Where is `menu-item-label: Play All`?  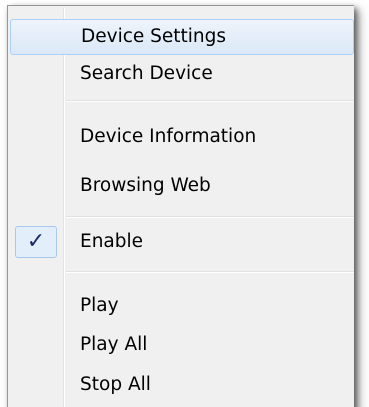 menu-item-label: Play All is located at coordinates (114, 345).